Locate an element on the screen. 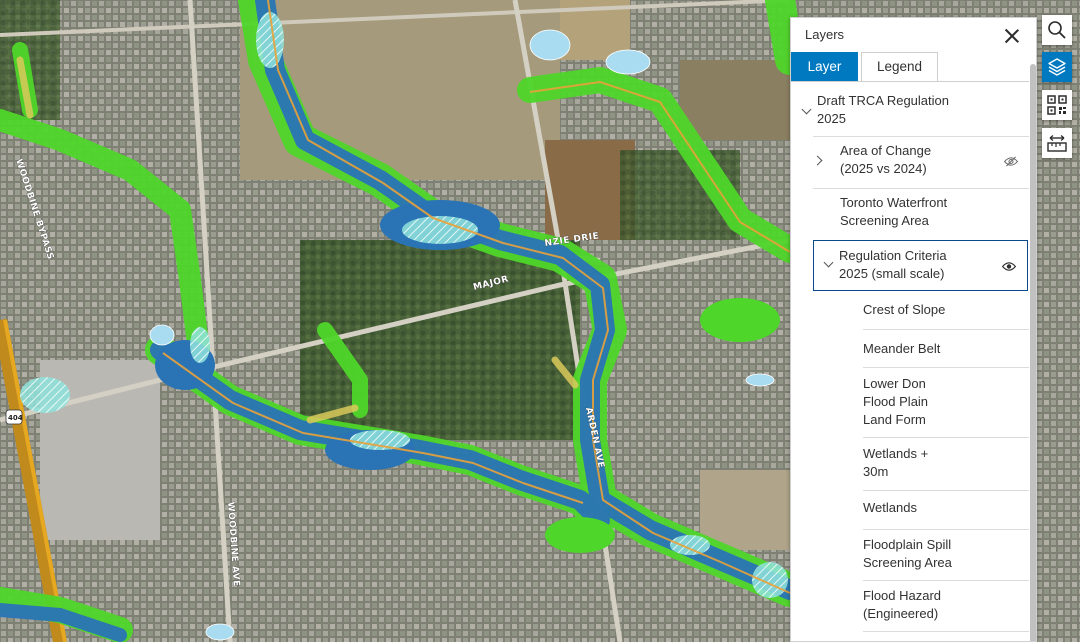 This screenshot has height=642, width=1080. qr-code-icon is located at coordinates (1057, 105).